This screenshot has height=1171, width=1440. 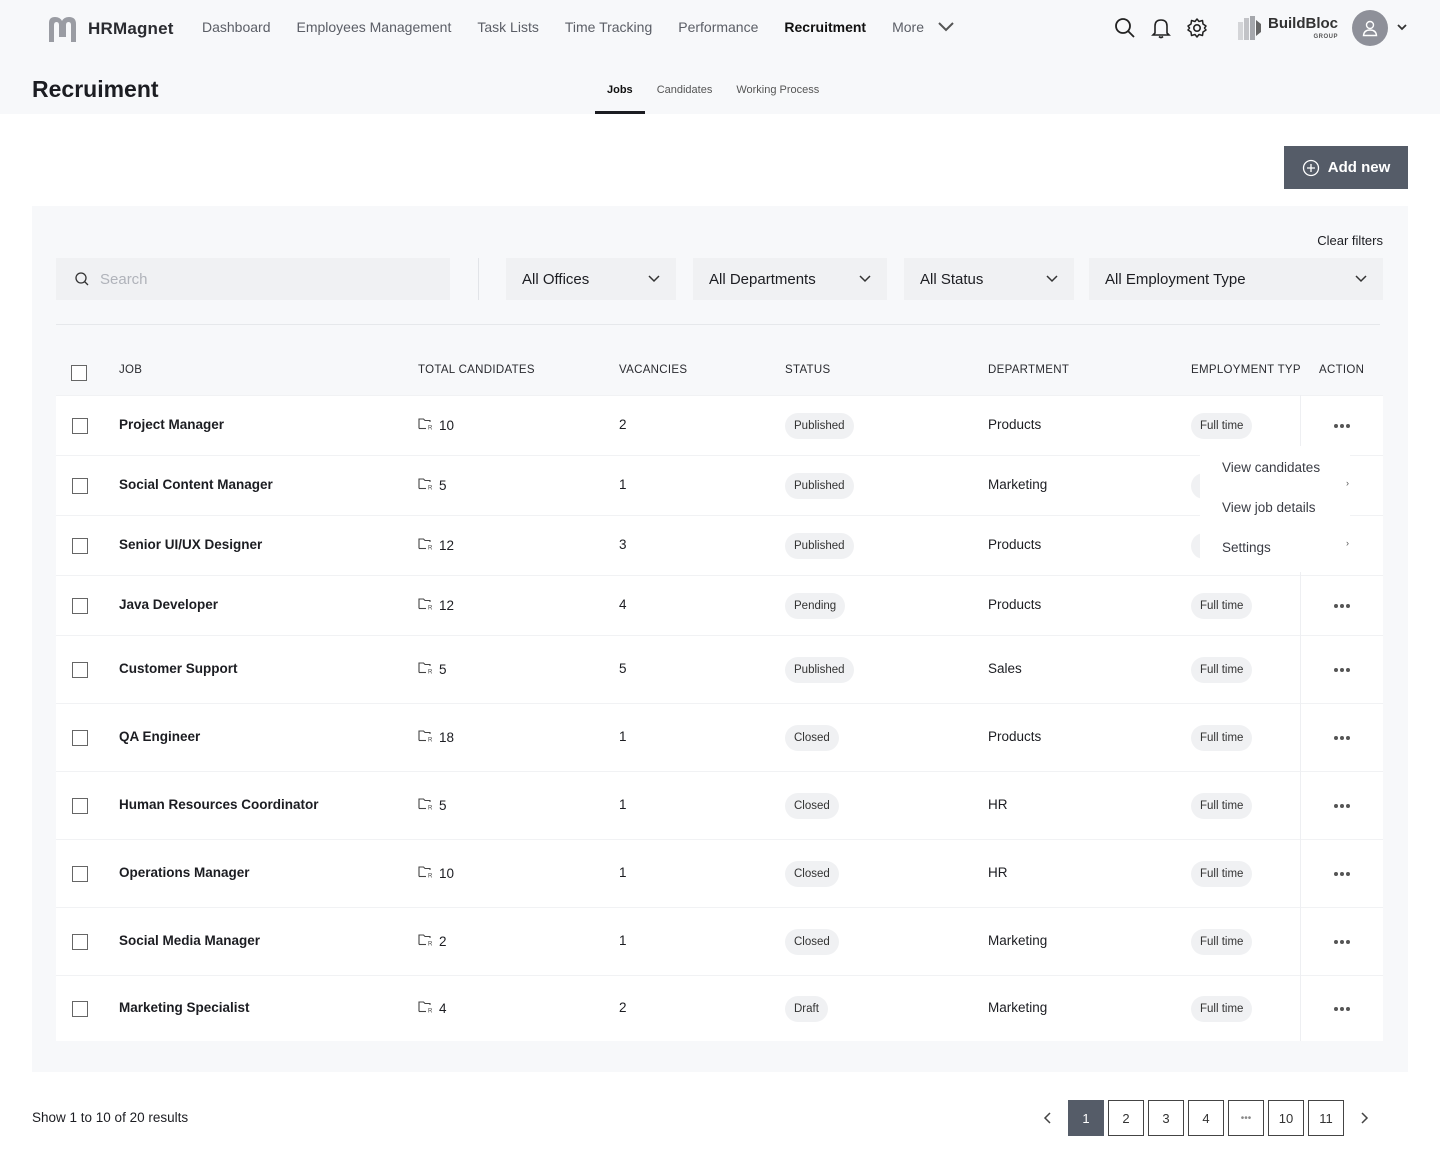 I want to click on menu-settings: Settings, so click(x=1275, y=556).